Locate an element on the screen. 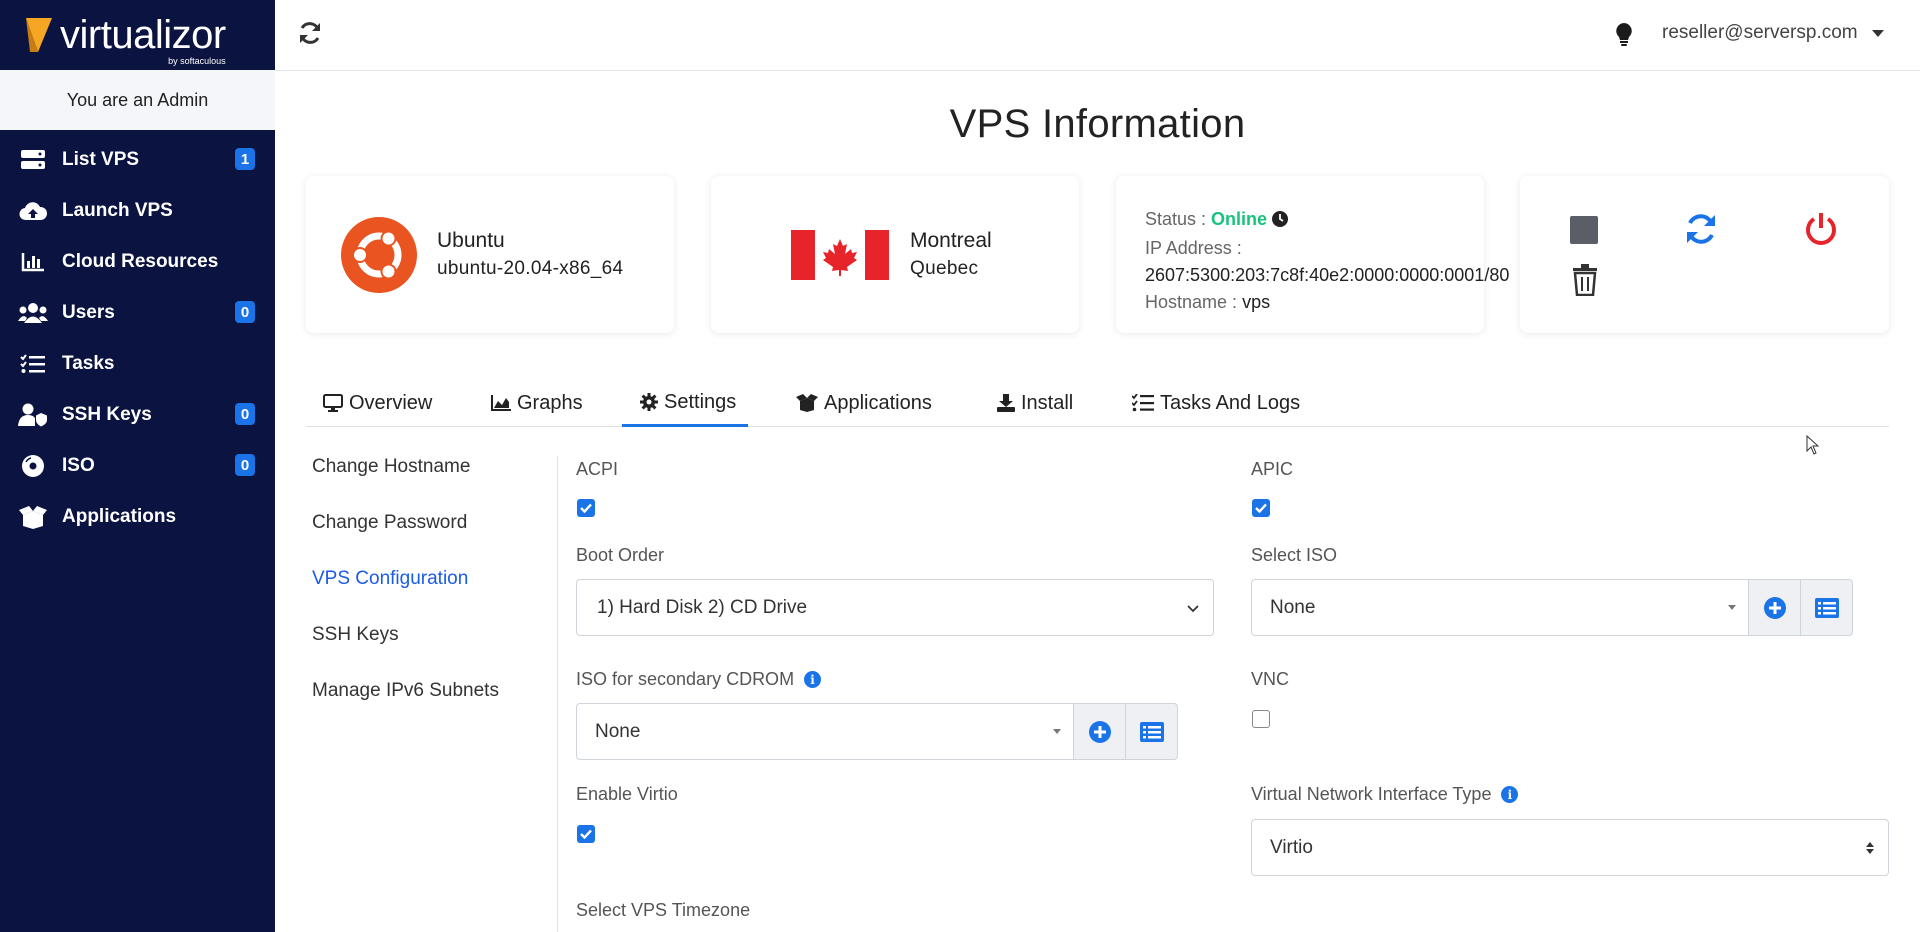 The image size is (1920, 932). add-secondary-iso-button is located at coordinates (1099, 731).